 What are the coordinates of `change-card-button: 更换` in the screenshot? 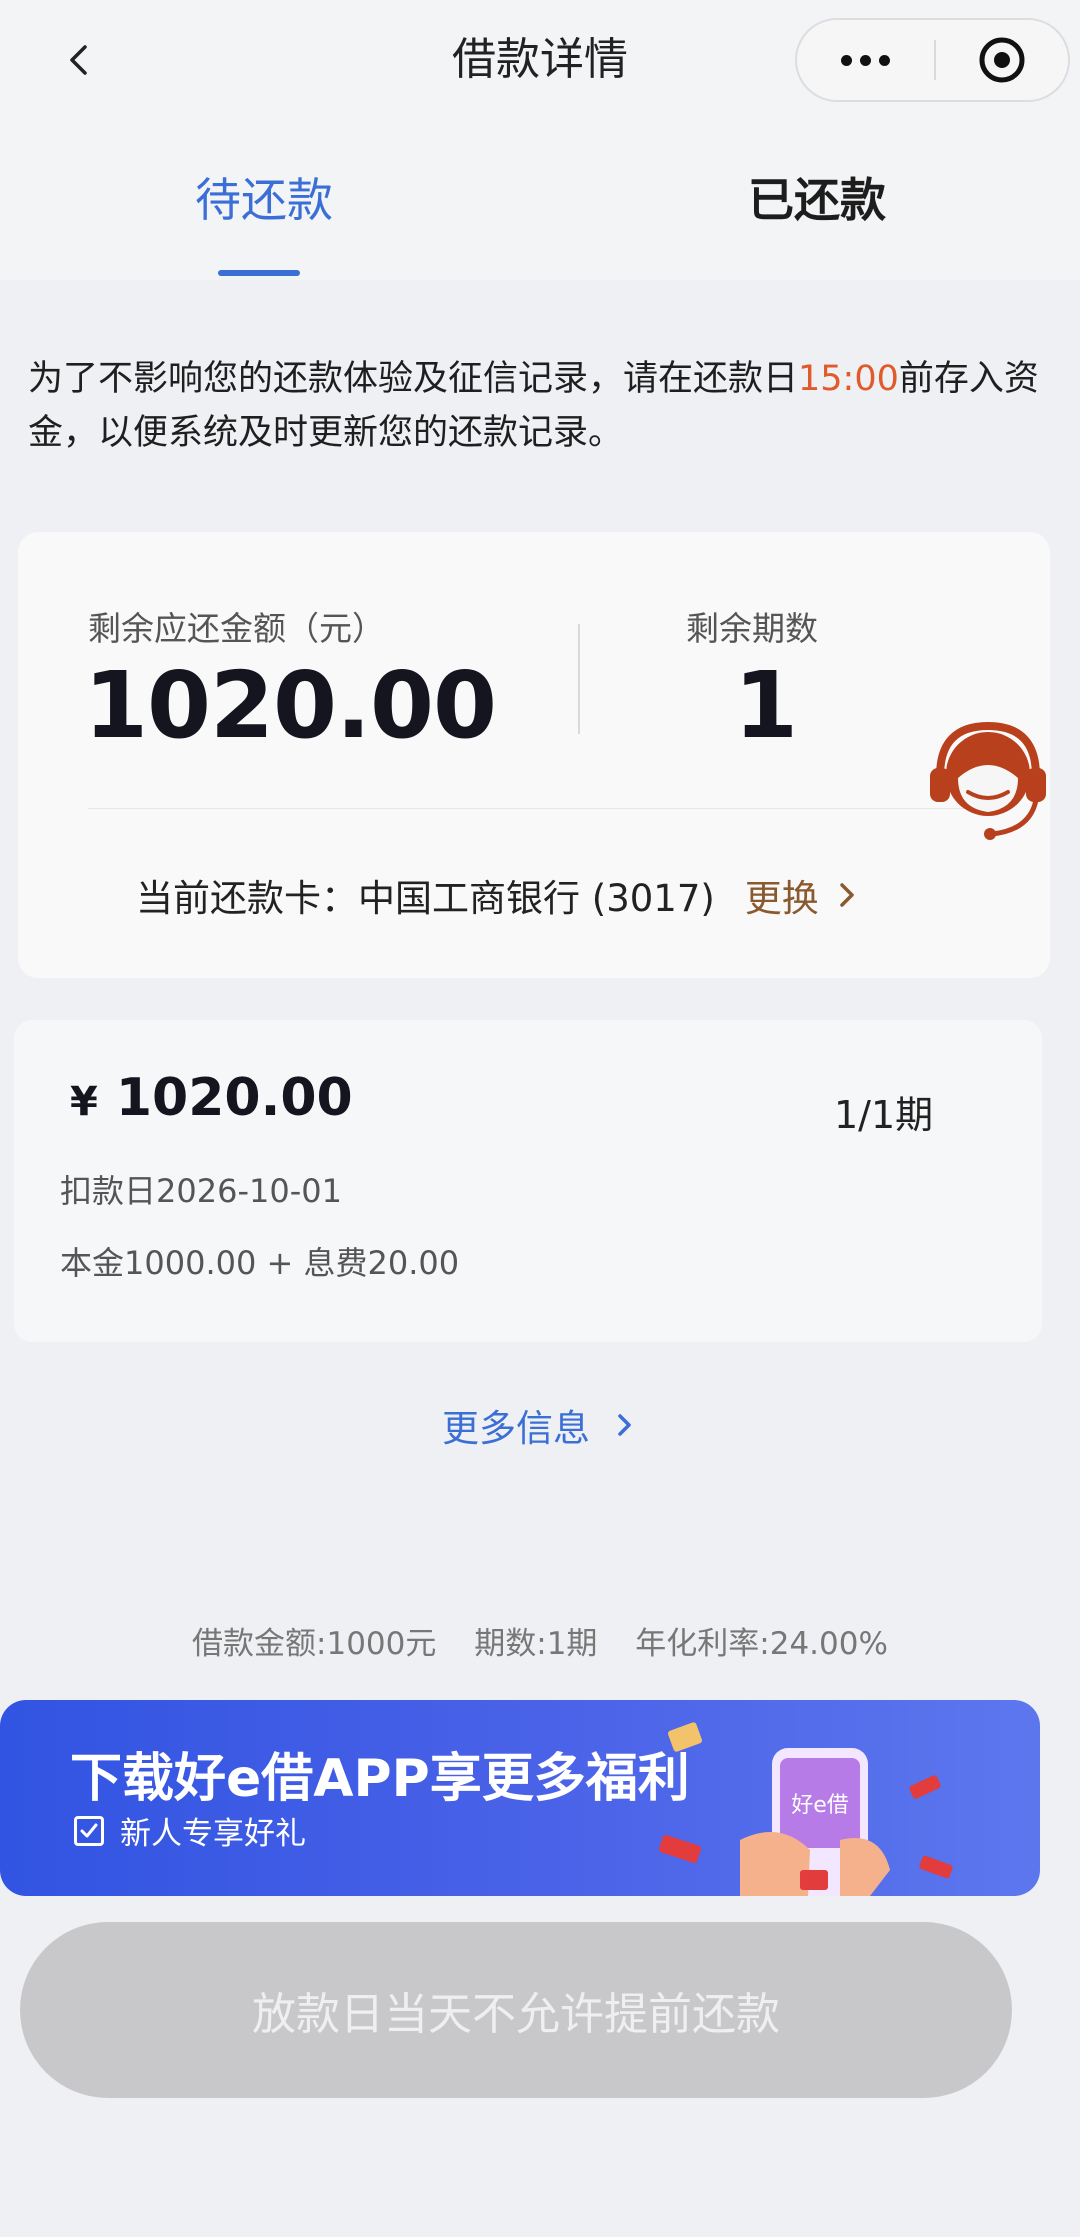 It's located at (803, 895).